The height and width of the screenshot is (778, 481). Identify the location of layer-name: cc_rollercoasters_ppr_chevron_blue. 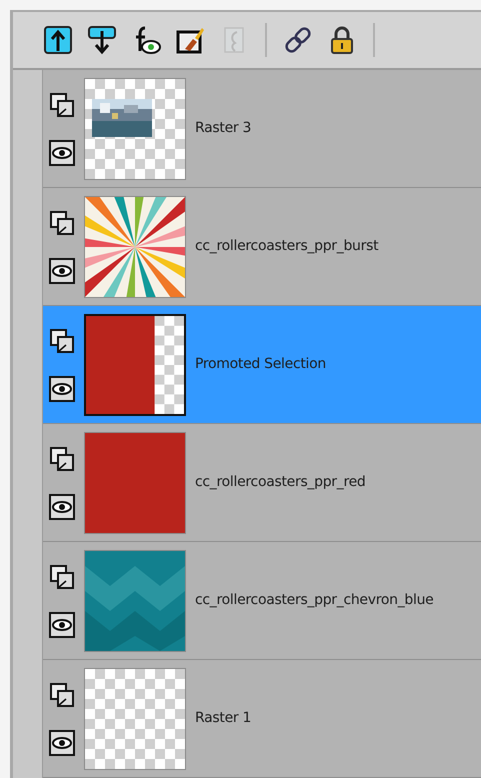
(314, 600).